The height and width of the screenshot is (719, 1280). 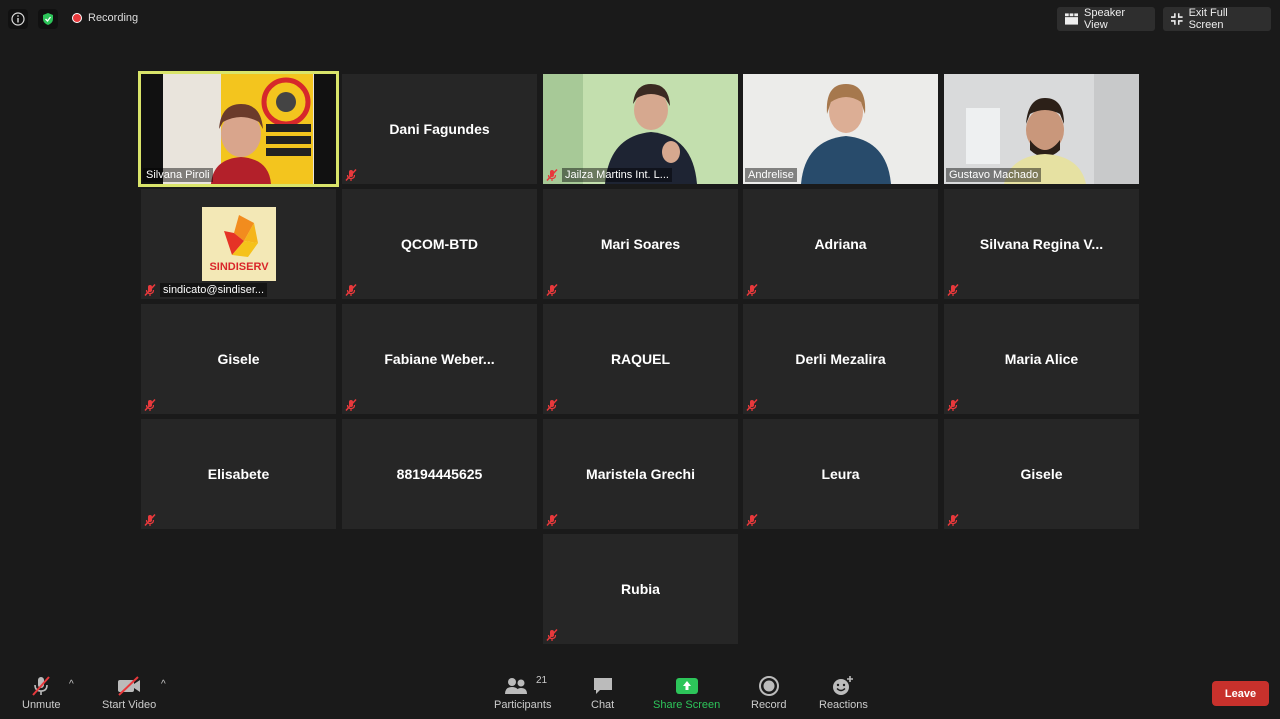 I want to click on start-video-label: Start Video, so click(x=129, y=705).